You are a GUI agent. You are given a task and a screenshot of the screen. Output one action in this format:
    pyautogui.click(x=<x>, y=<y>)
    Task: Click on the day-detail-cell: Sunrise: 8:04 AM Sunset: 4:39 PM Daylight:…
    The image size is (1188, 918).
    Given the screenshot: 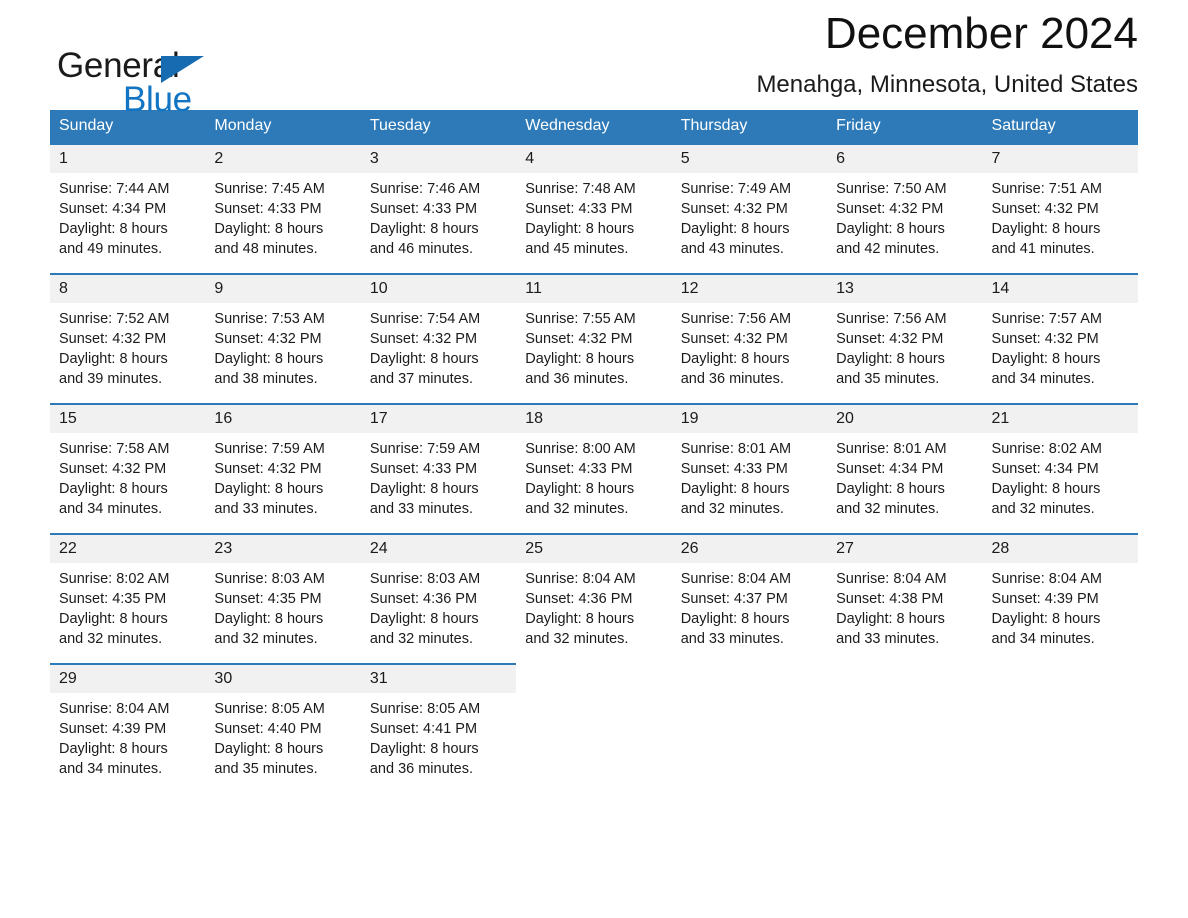 What is the action you would take?
    pyautogui.click(x=1060, y=607)
    